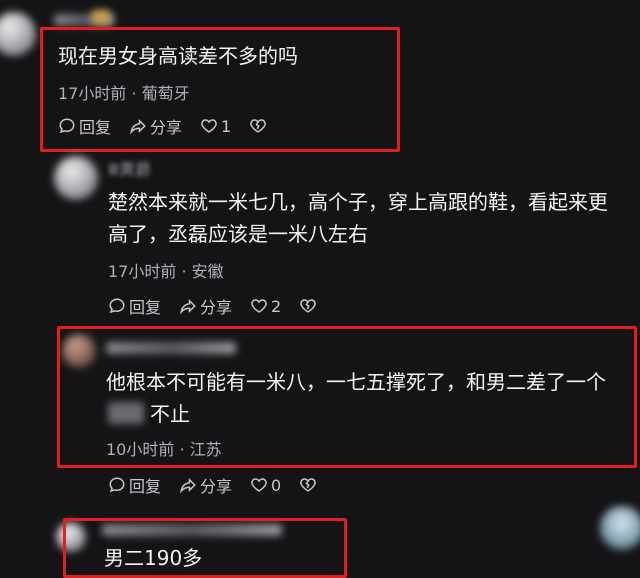 Image resolution: width=640 pixels, height=578 pixels. What do you see at coordinates (166, 271) in the screenshot?
I see `comment-meta: 17小时前 · 安徽` at bounding box center [166, 271].